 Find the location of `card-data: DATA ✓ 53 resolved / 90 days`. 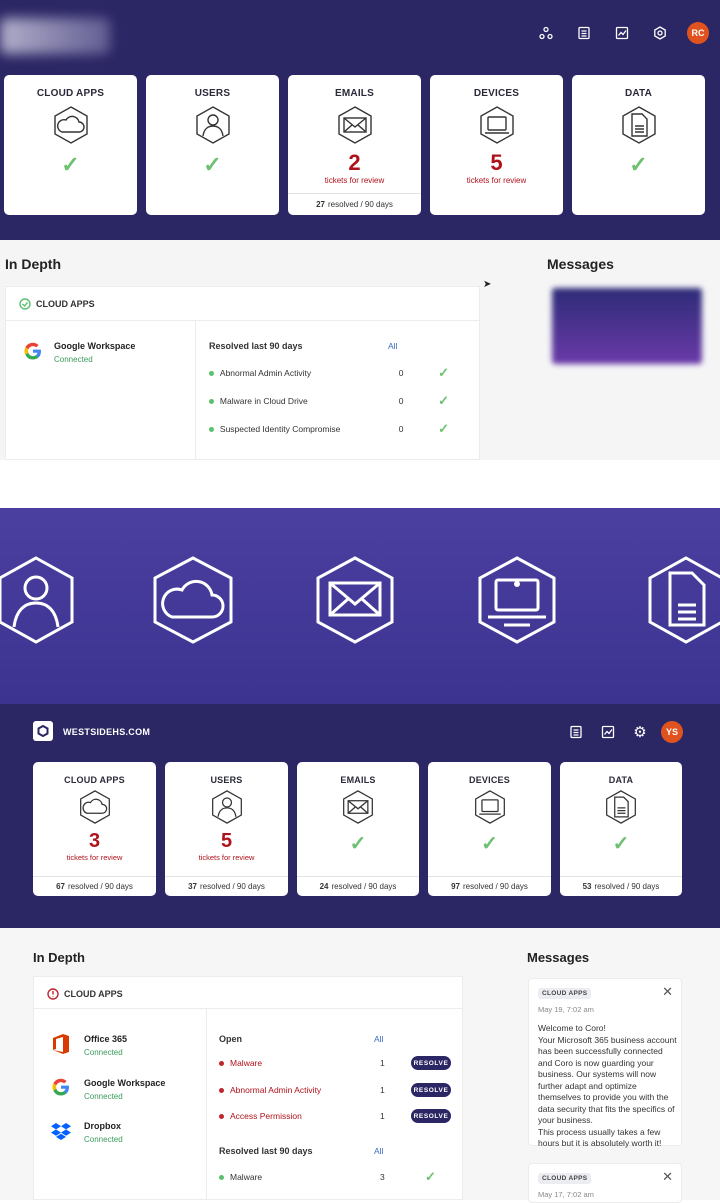

card-data: DATA ✓ 53 resolved / 90 days is located at coordinates (621, 829).